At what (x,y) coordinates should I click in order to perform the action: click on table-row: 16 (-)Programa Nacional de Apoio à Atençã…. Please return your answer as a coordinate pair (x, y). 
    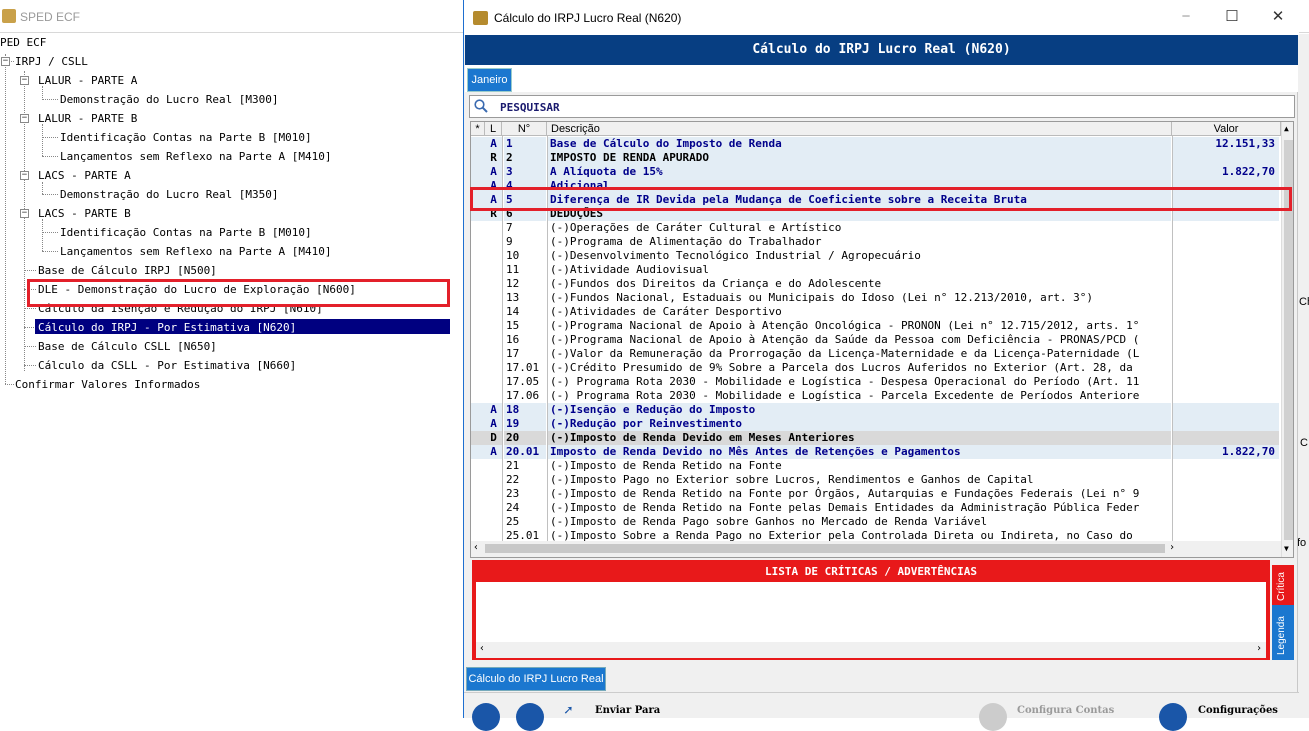
    Looking at the image, I should click on (876, 340).